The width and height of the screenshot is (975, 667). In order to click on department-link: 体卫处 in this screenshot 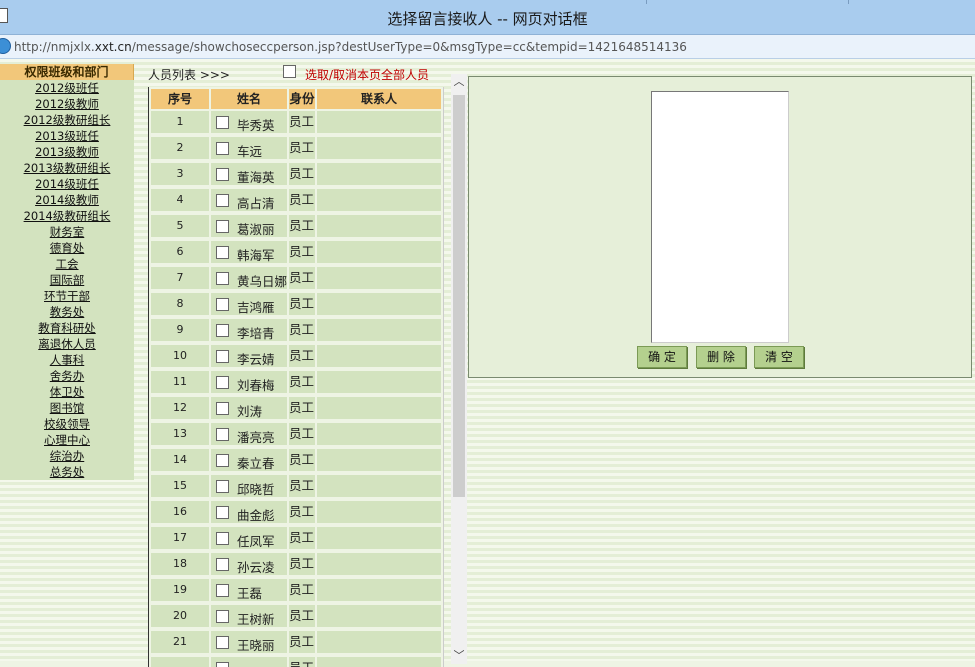, I will do `click(67, 392)`.